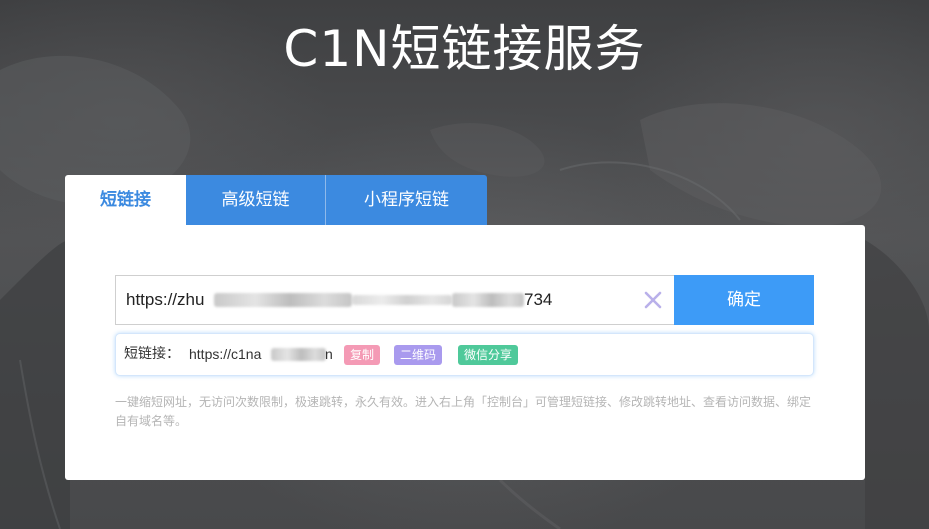 The width and height of the screenshot is (929, 529). Describe the element at coordinates (125, 200) in the screenshot. I see `tab-short-link: 短链接` at that location.